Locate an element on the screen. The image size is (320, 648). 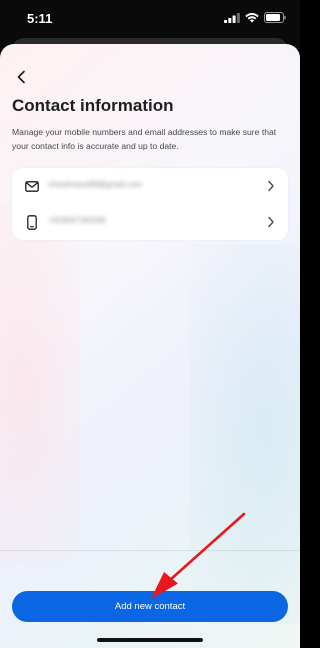
back-button is located at coordinates (21, 77).